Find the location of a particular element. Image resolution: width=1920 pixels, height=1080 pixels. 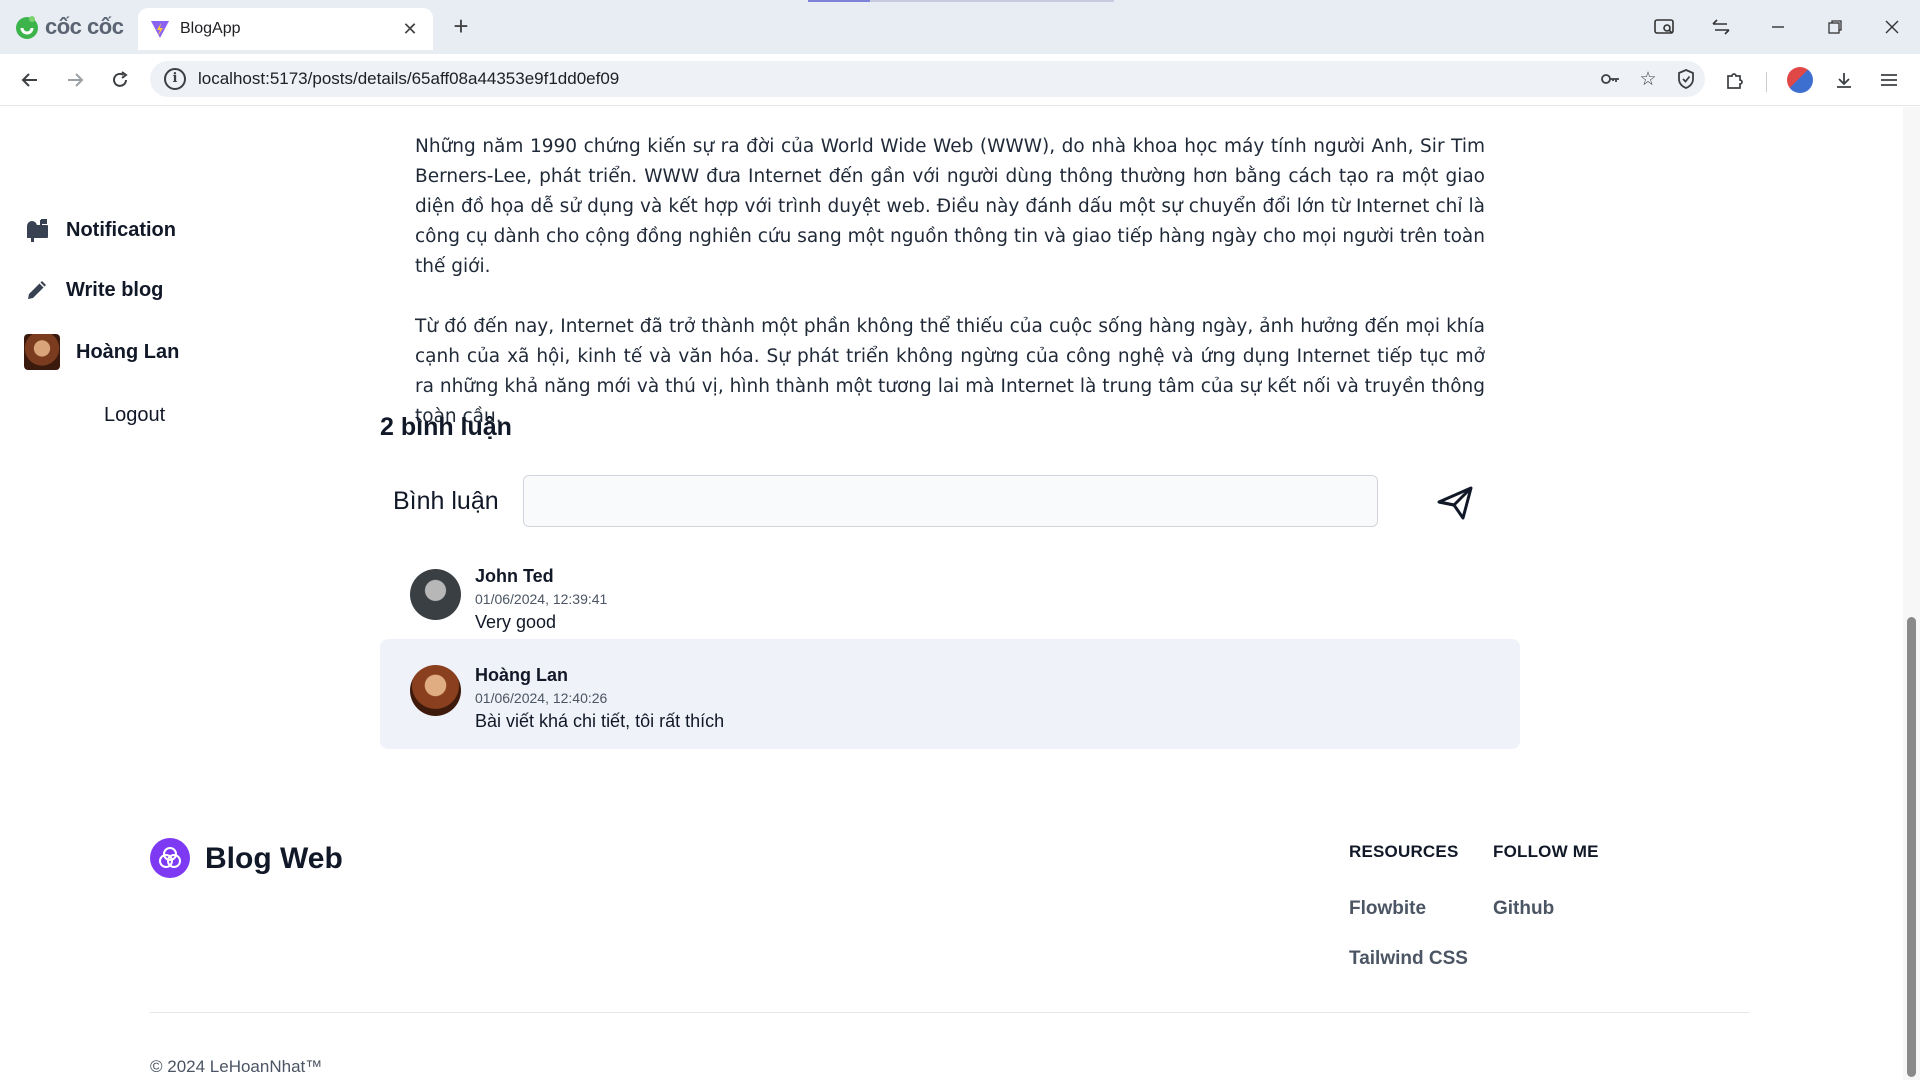

minimize-icon is located at coordinates (1777, 27).